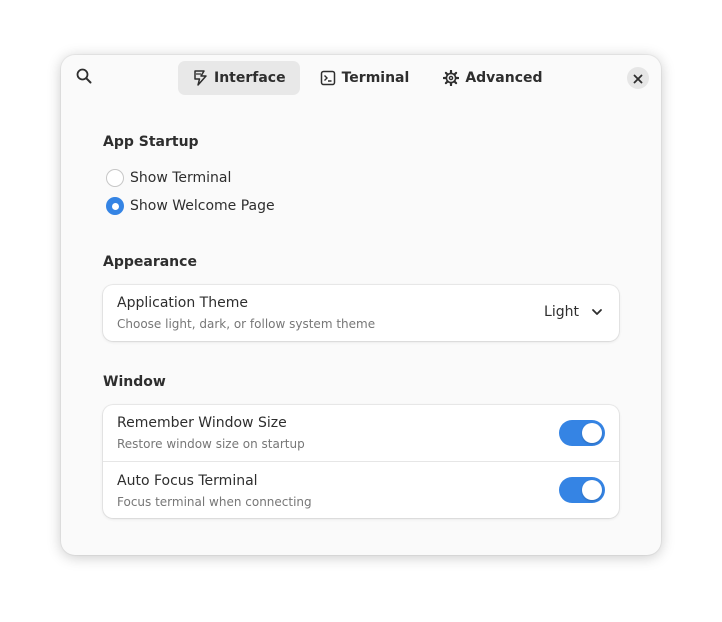  I want to click on radio-show-terminal: Show Terminal, so click(168, 178).